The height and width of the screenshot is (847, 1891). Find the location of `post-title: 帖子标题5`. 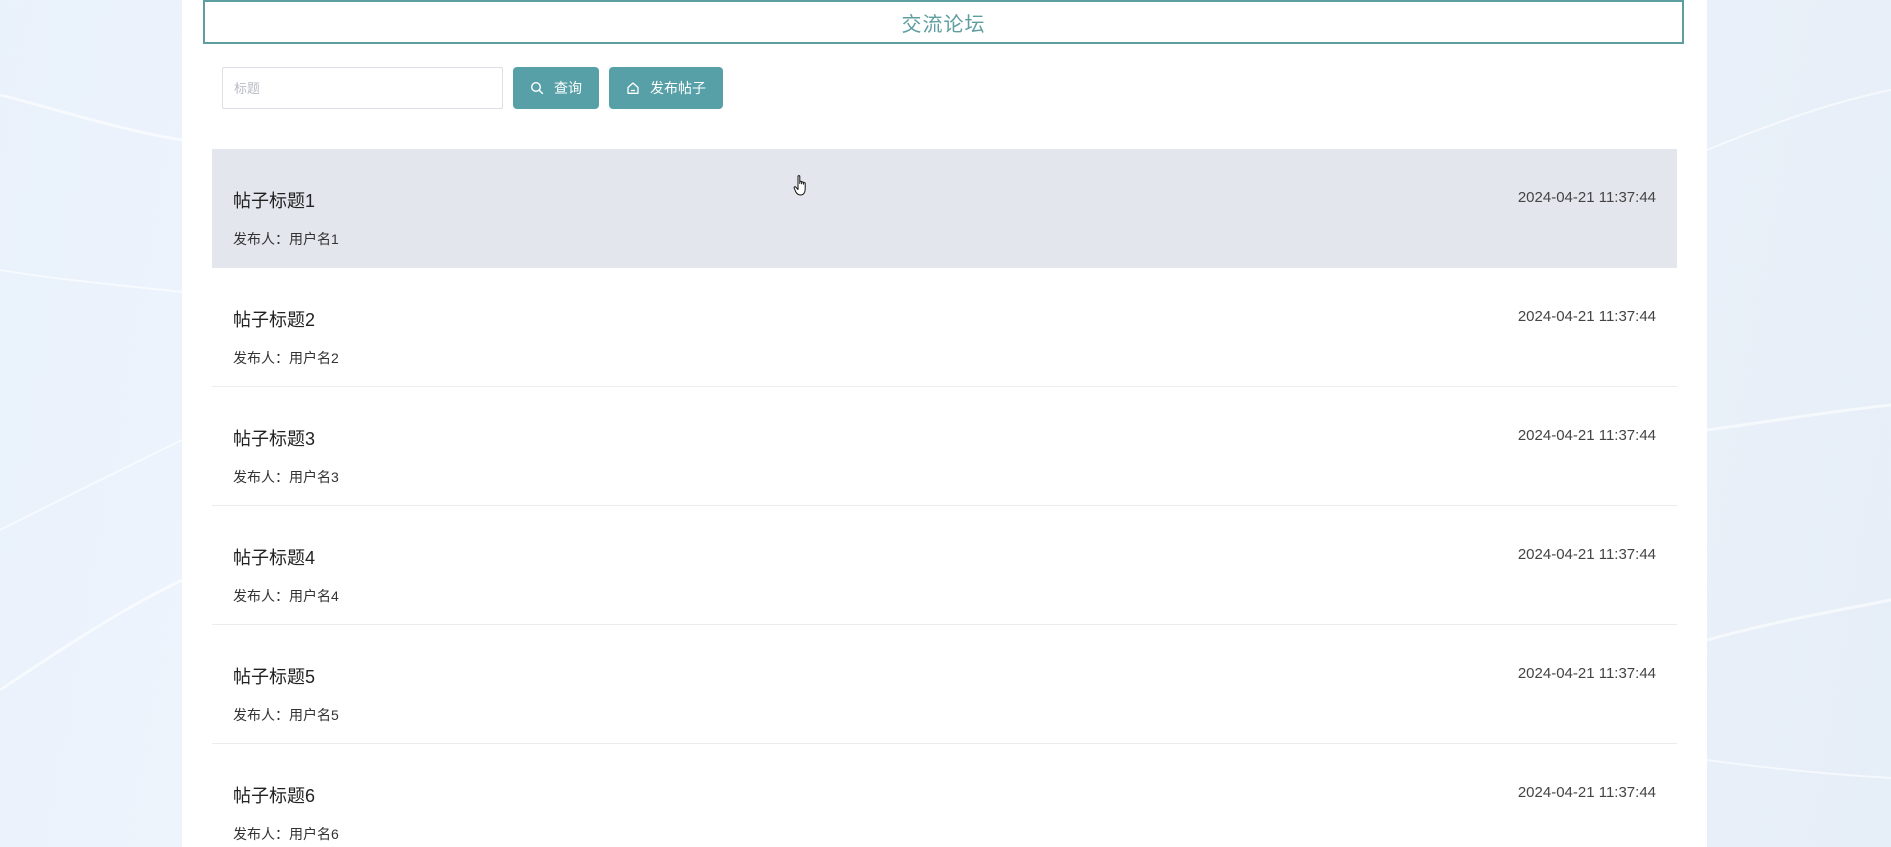

post-title: 帖子标题5 is located at coordinates (274, 677).